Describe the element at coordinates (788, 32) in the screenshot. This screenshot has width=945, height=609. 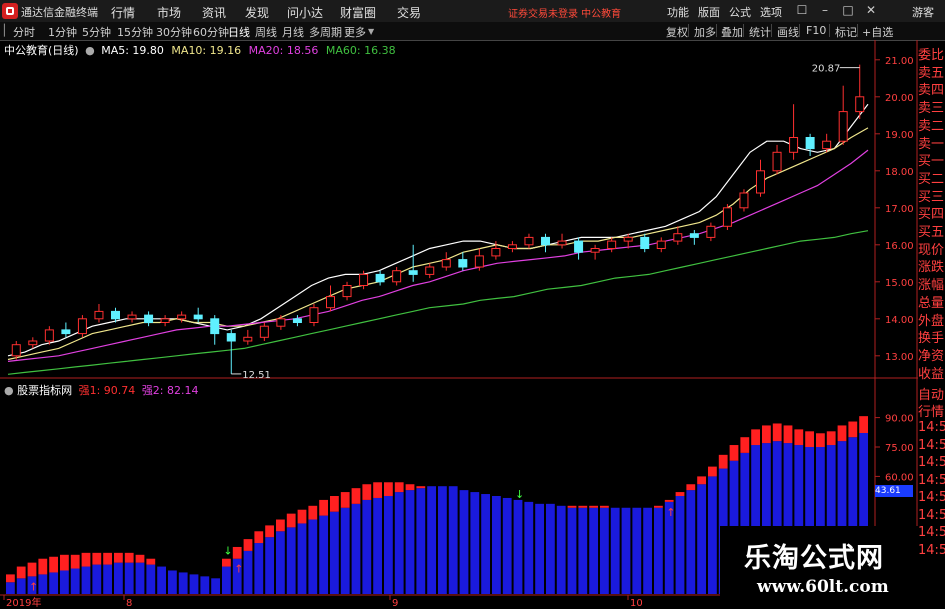
I see `tool-draw: 画线` at that location.